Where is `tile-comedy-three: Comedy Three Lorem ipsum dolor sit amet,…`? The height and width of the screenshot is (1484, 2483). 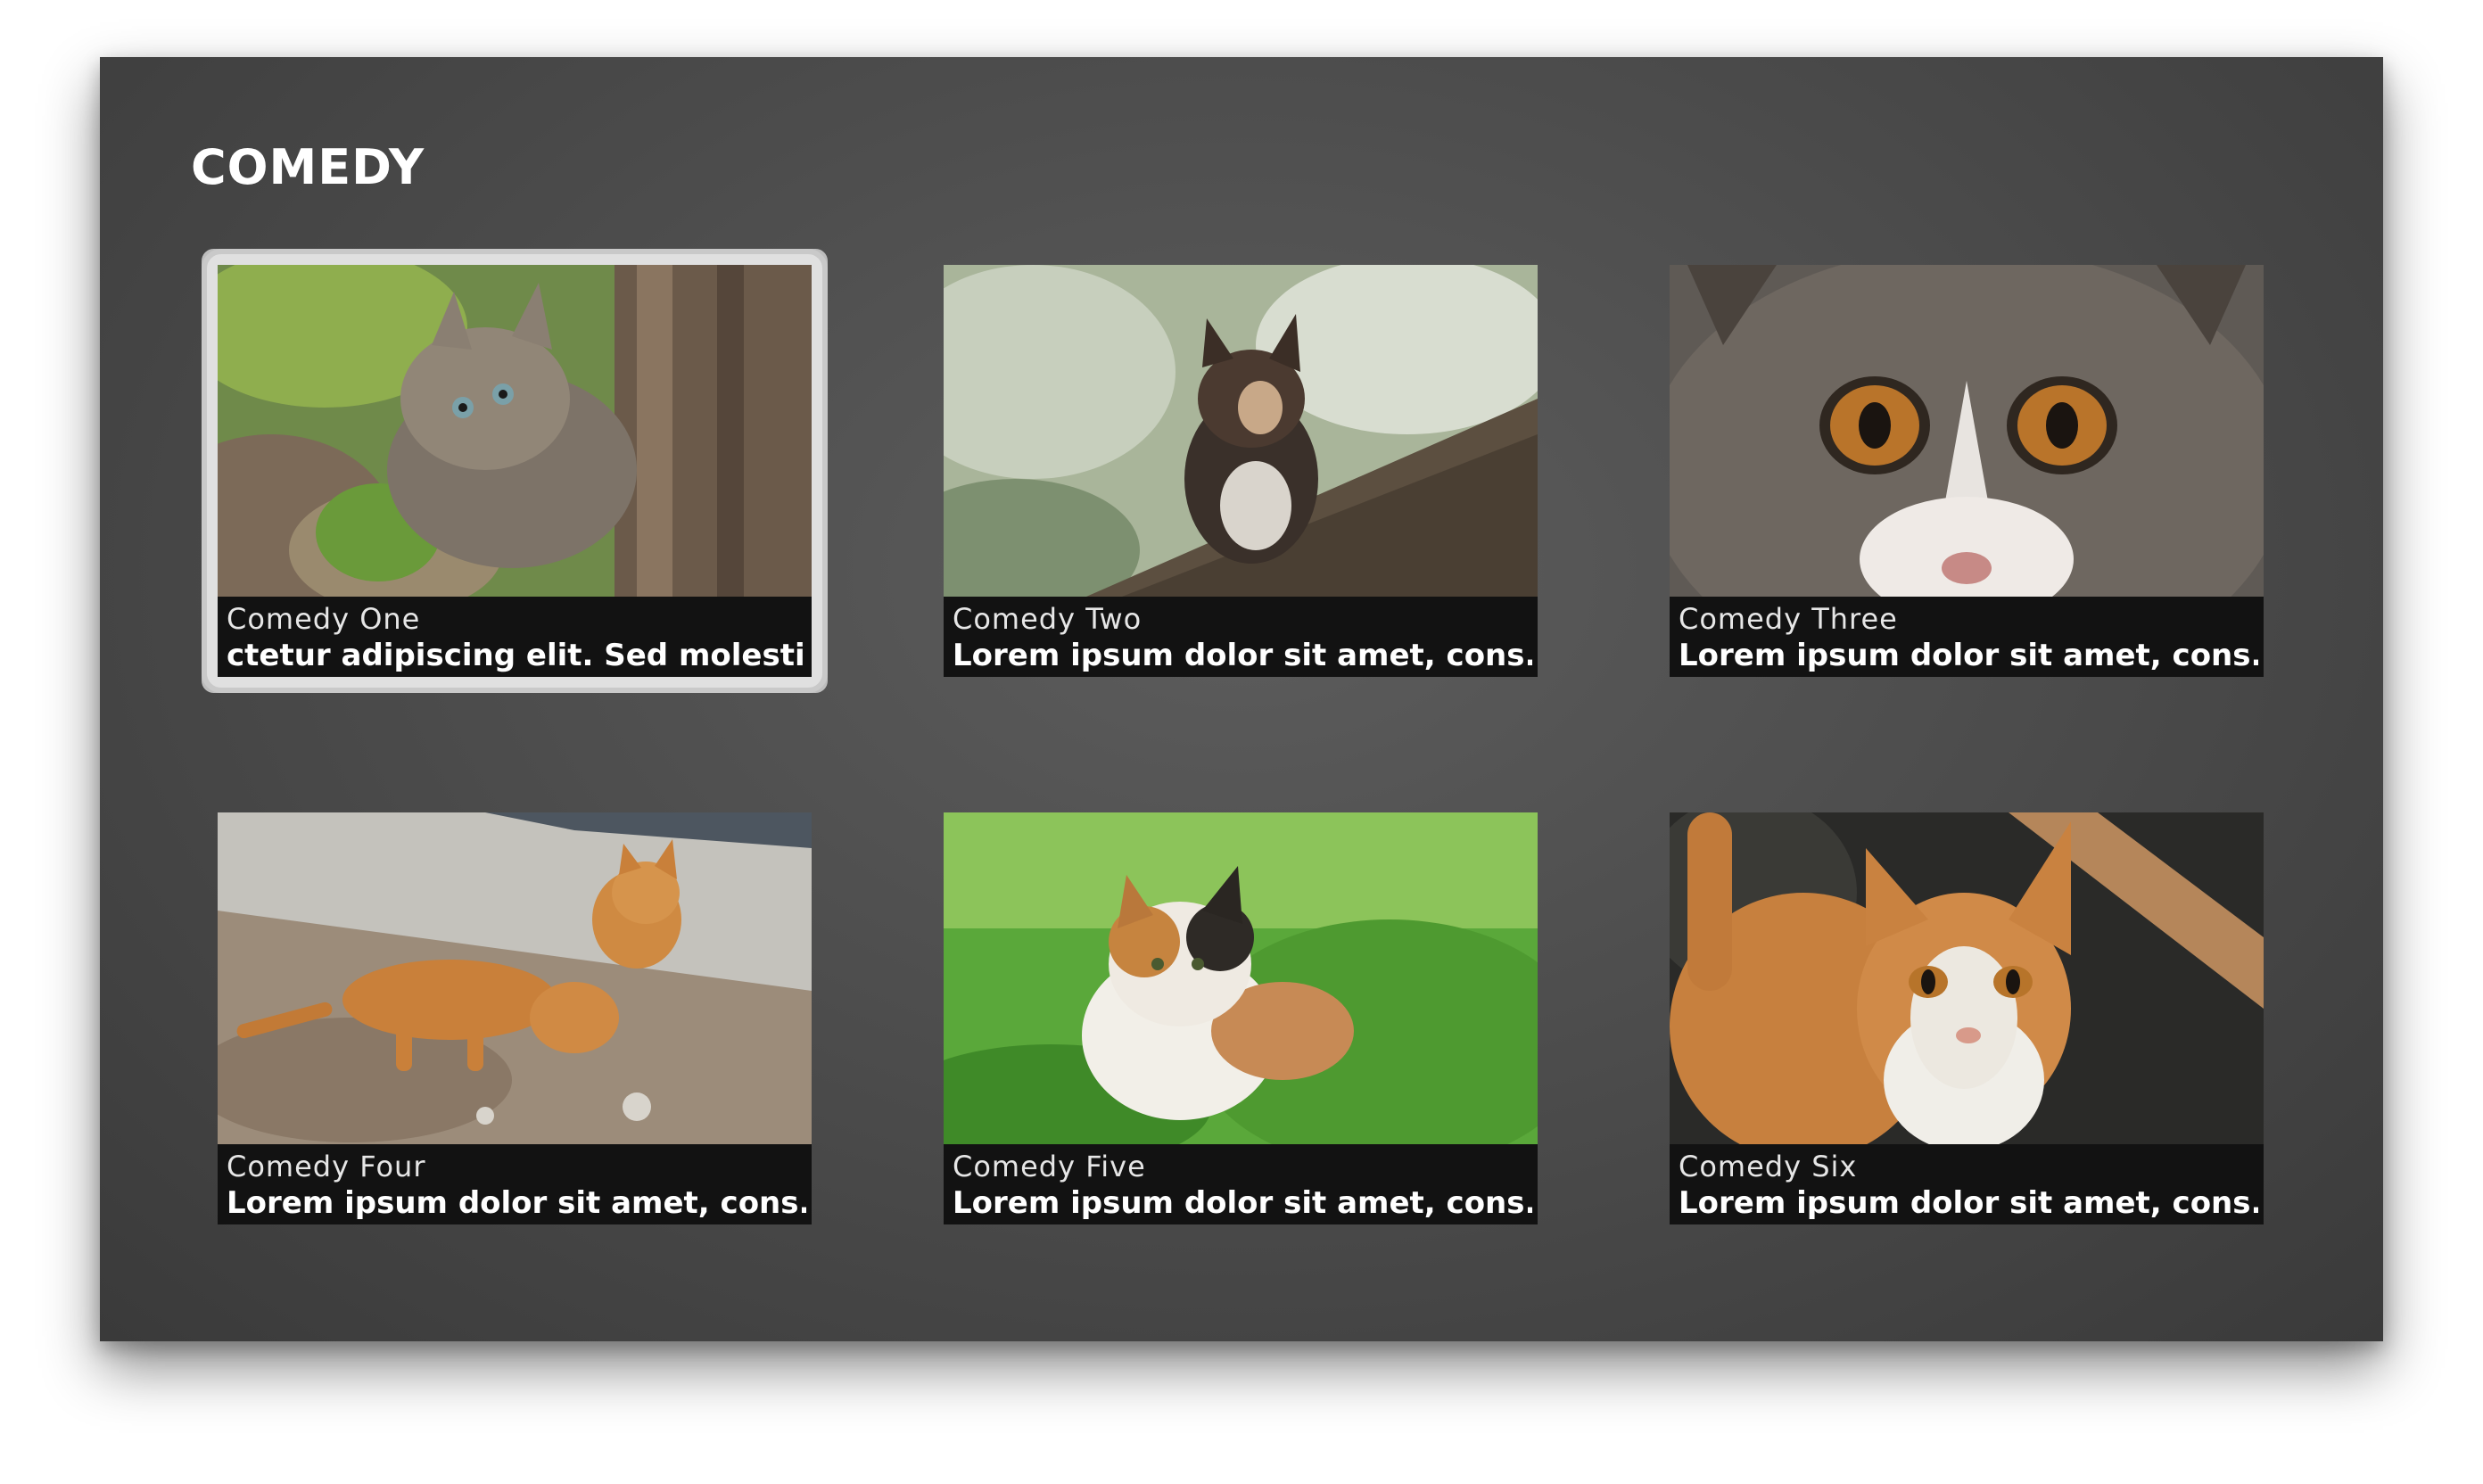
tile-comedy-three: Comedy Three Lorem ipsum dolor sit amet,… is located at coordinates (1967, 471).